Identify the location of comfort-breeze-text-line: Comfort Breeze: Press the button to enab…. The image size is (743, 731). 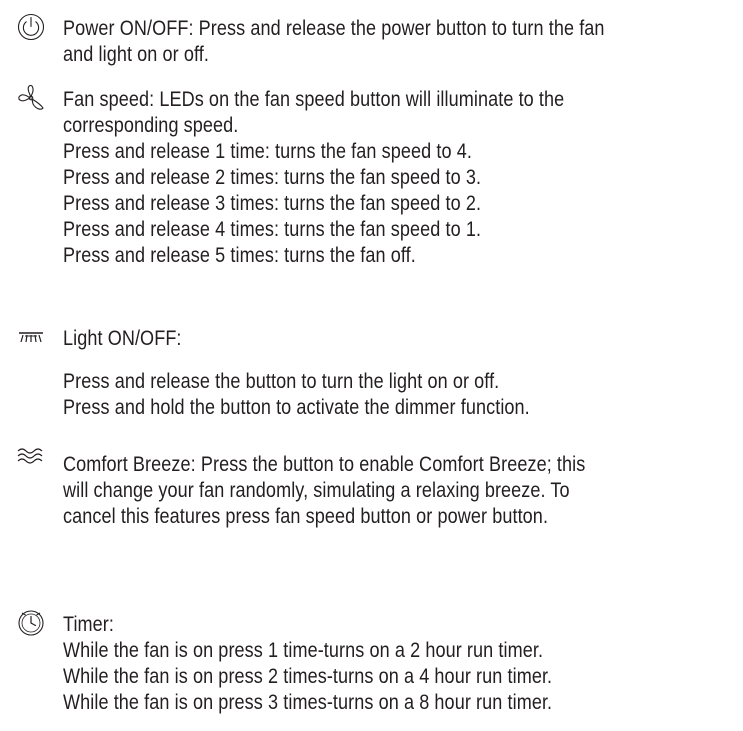
(324, 464).